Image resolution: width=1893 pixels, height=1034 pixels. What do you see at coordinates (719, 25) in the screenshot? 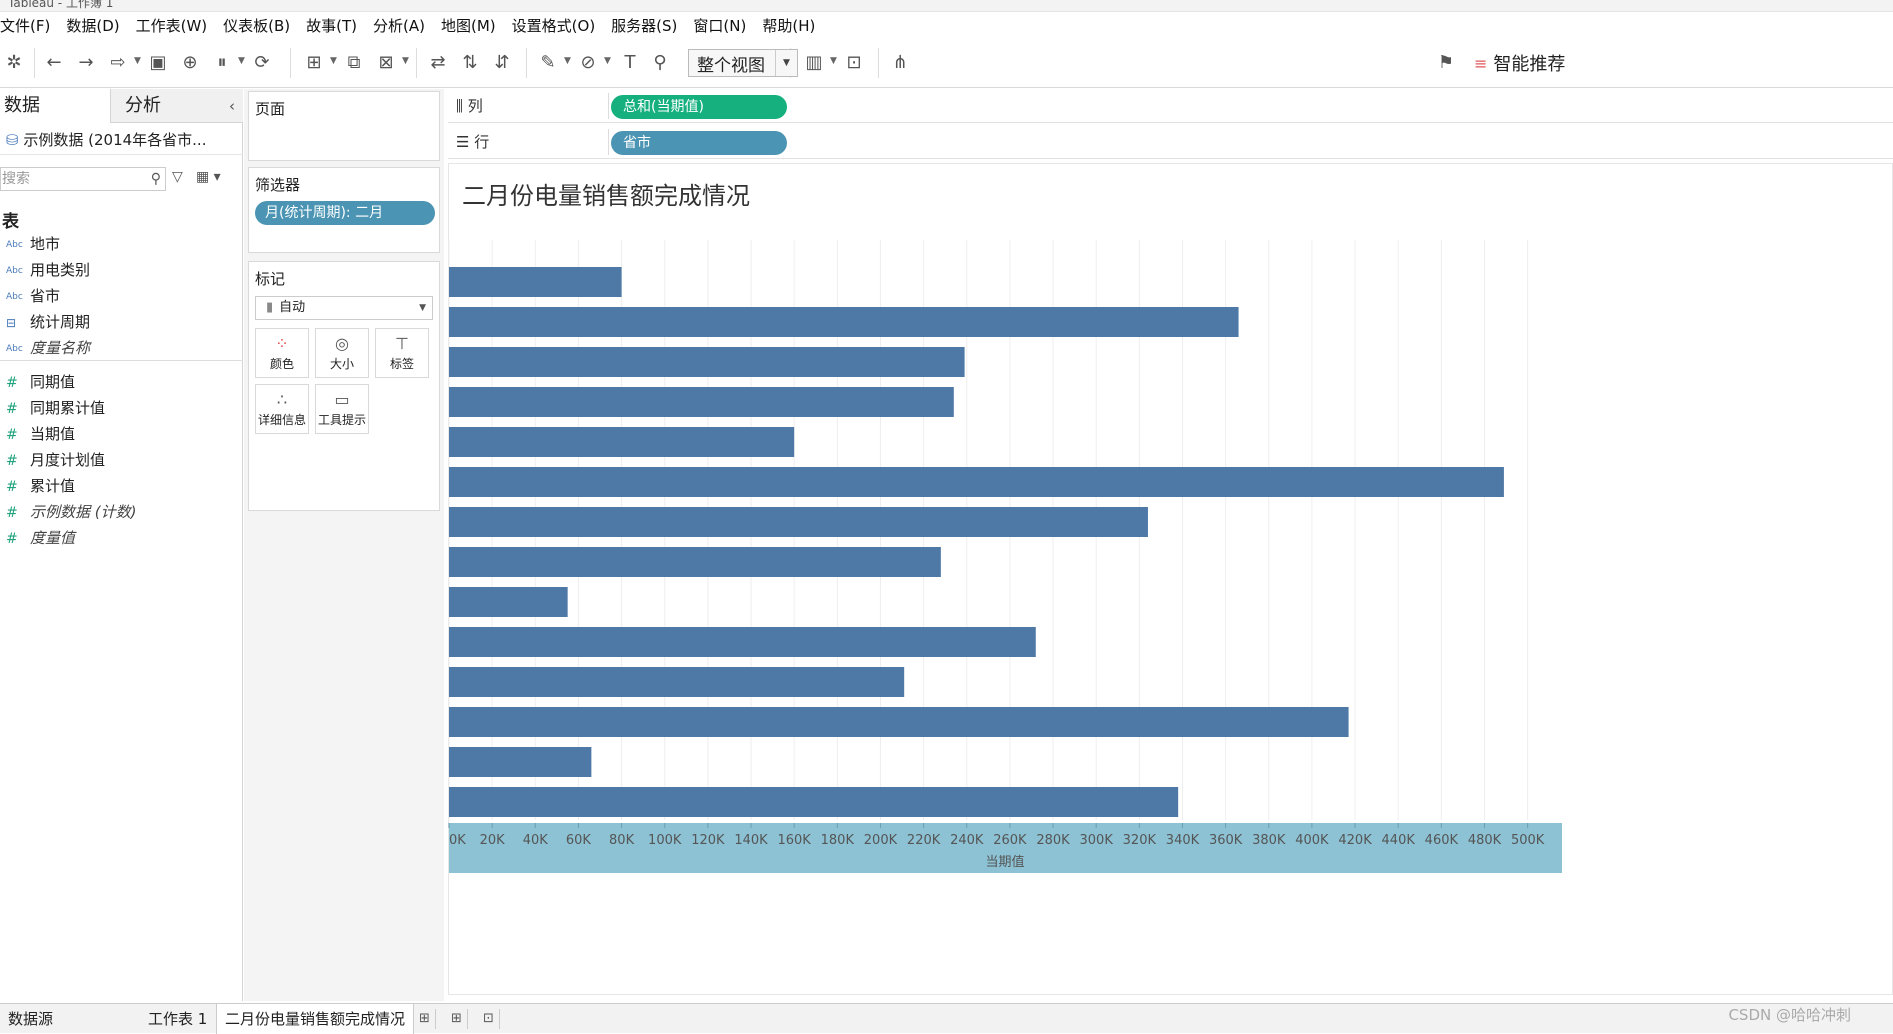
I see `menu-item: 窗口(N)` at bounding box center [719, 25].